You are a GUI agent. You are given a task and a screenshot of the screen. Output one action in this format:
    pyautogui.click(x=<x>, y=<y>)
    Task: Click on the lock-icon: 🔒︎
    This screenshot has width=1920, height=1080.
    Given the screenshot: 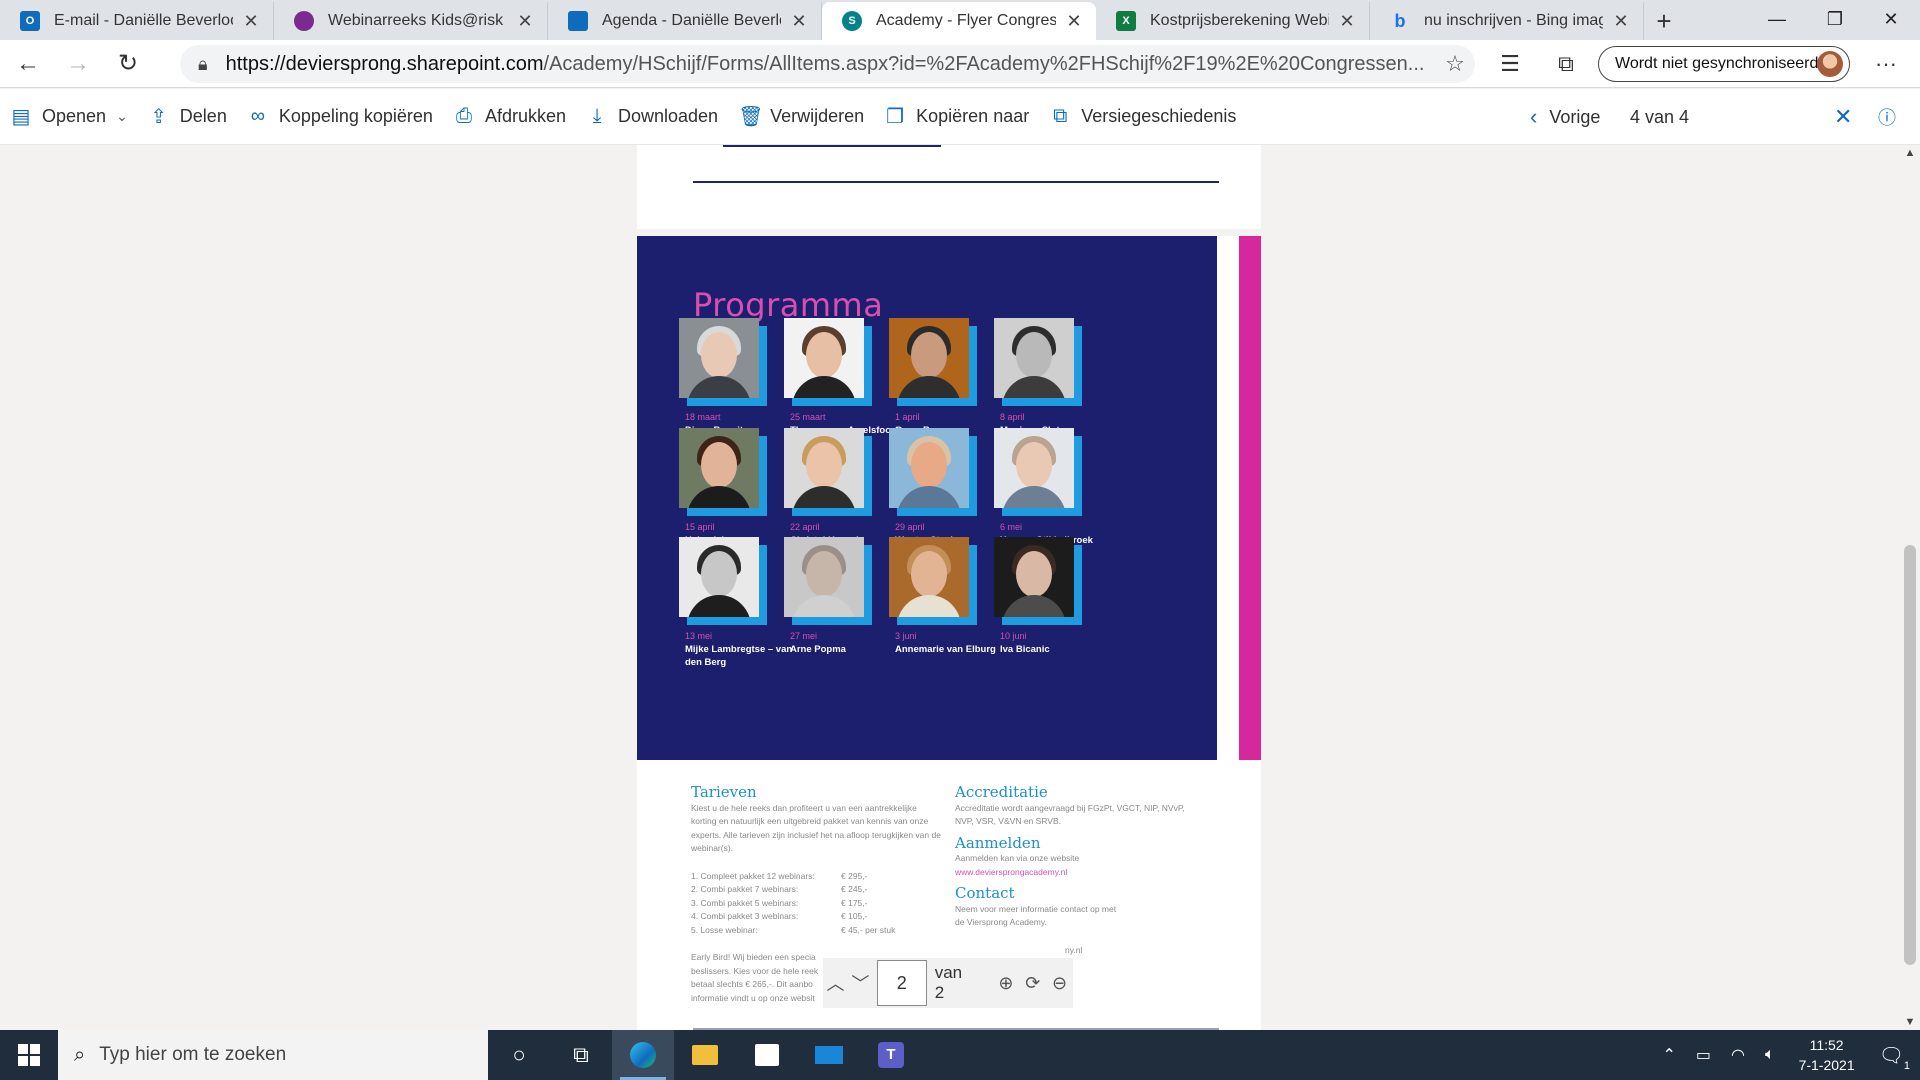 What is the action you would take?
    pyautogui.click(x=203, y=63)
    